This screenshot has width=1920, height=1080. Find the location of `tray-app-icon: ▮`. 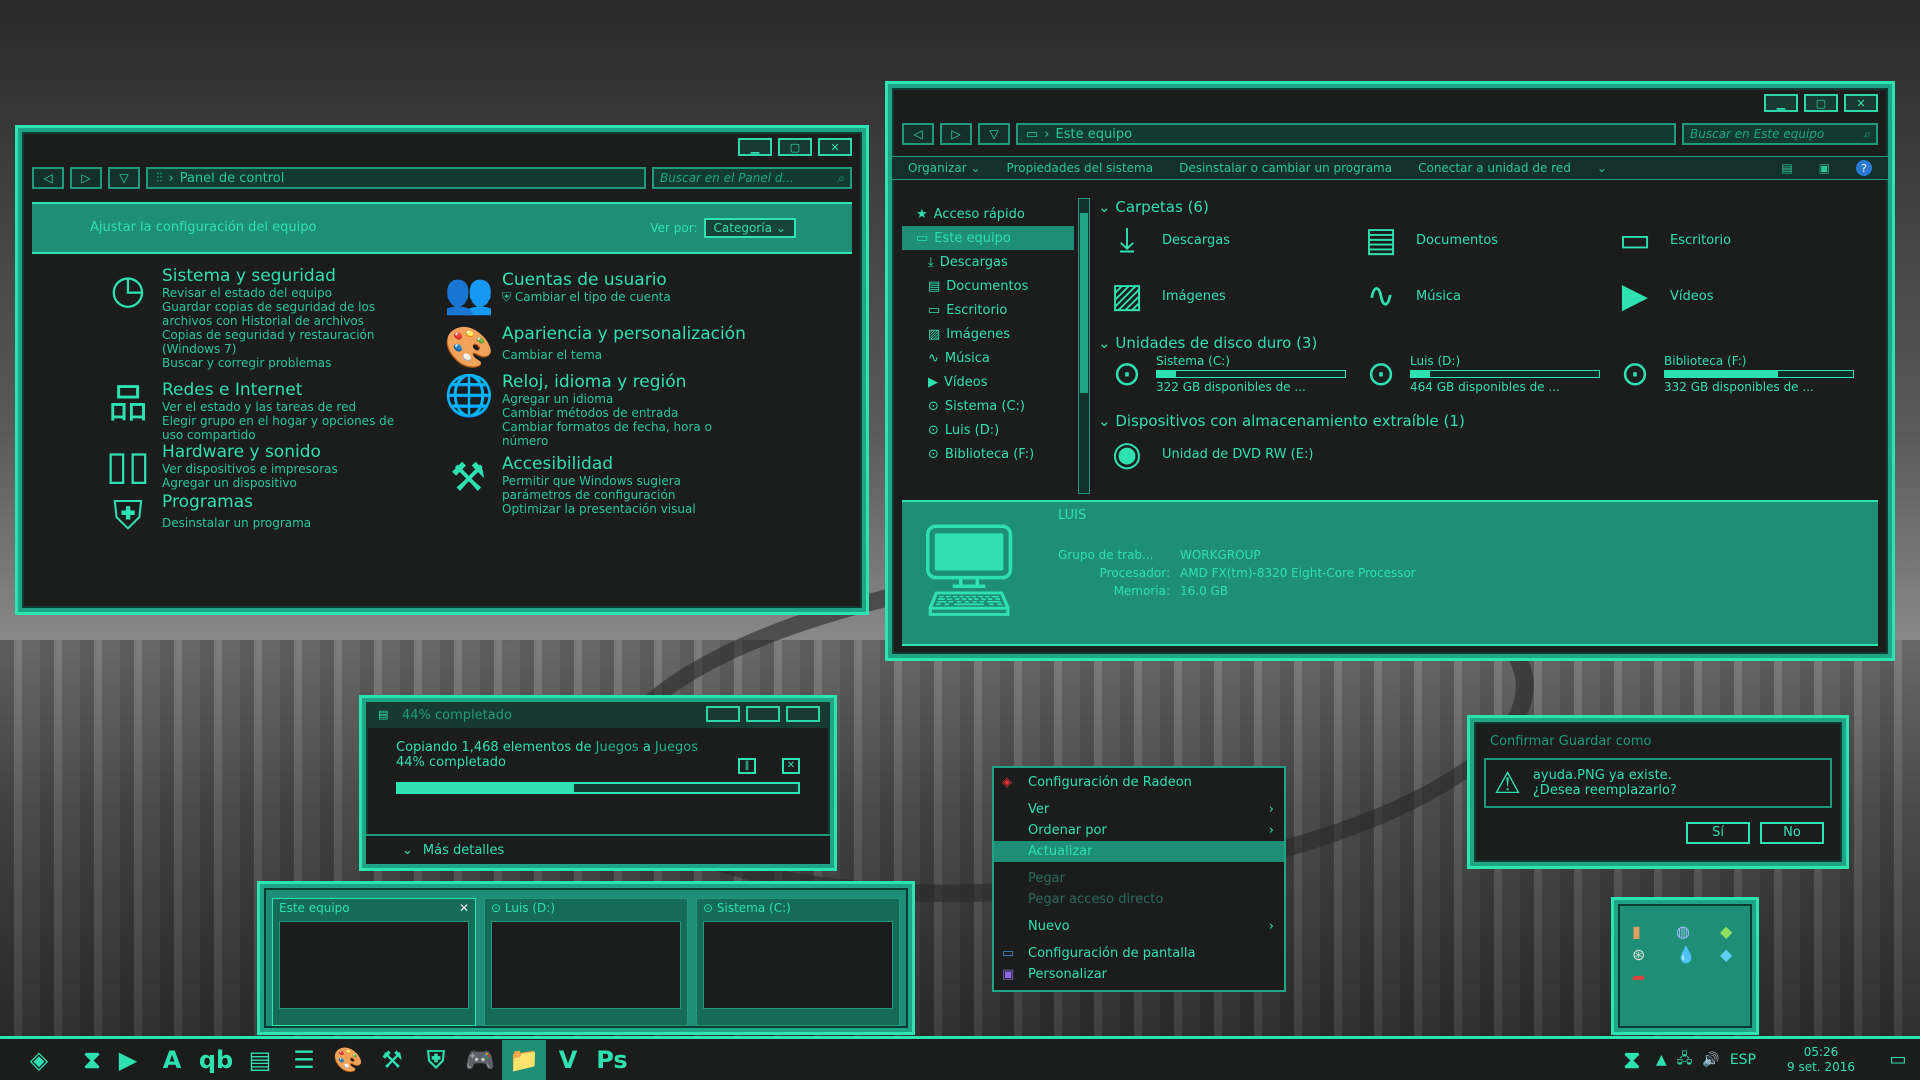

tray-app-icon: ▮ is located at coordinates (1652, 931).